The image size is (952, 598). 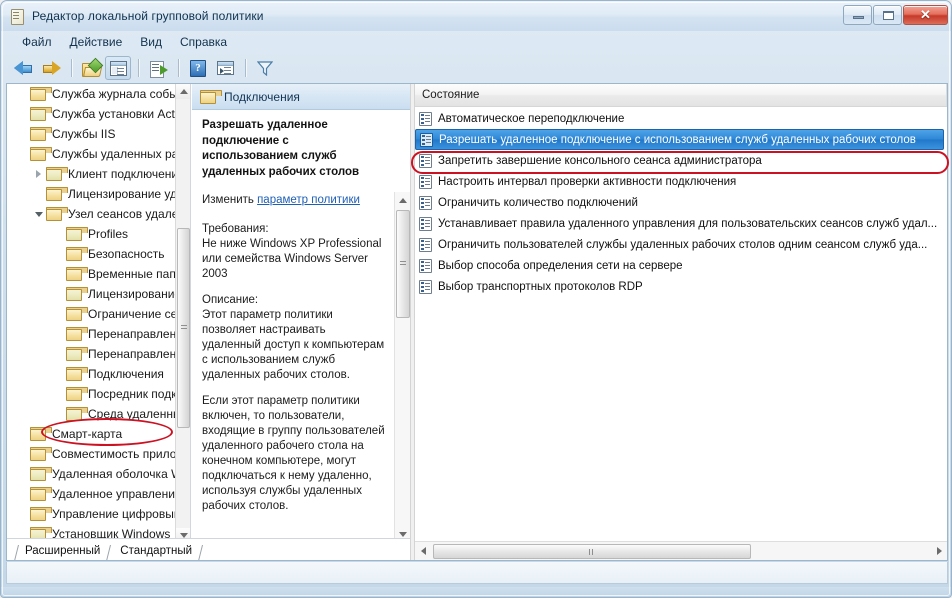 What do you see at coordinates (592, 551) in the screenshot?
I see `list-hscroll-thumb` at bounding box center [592, 551].